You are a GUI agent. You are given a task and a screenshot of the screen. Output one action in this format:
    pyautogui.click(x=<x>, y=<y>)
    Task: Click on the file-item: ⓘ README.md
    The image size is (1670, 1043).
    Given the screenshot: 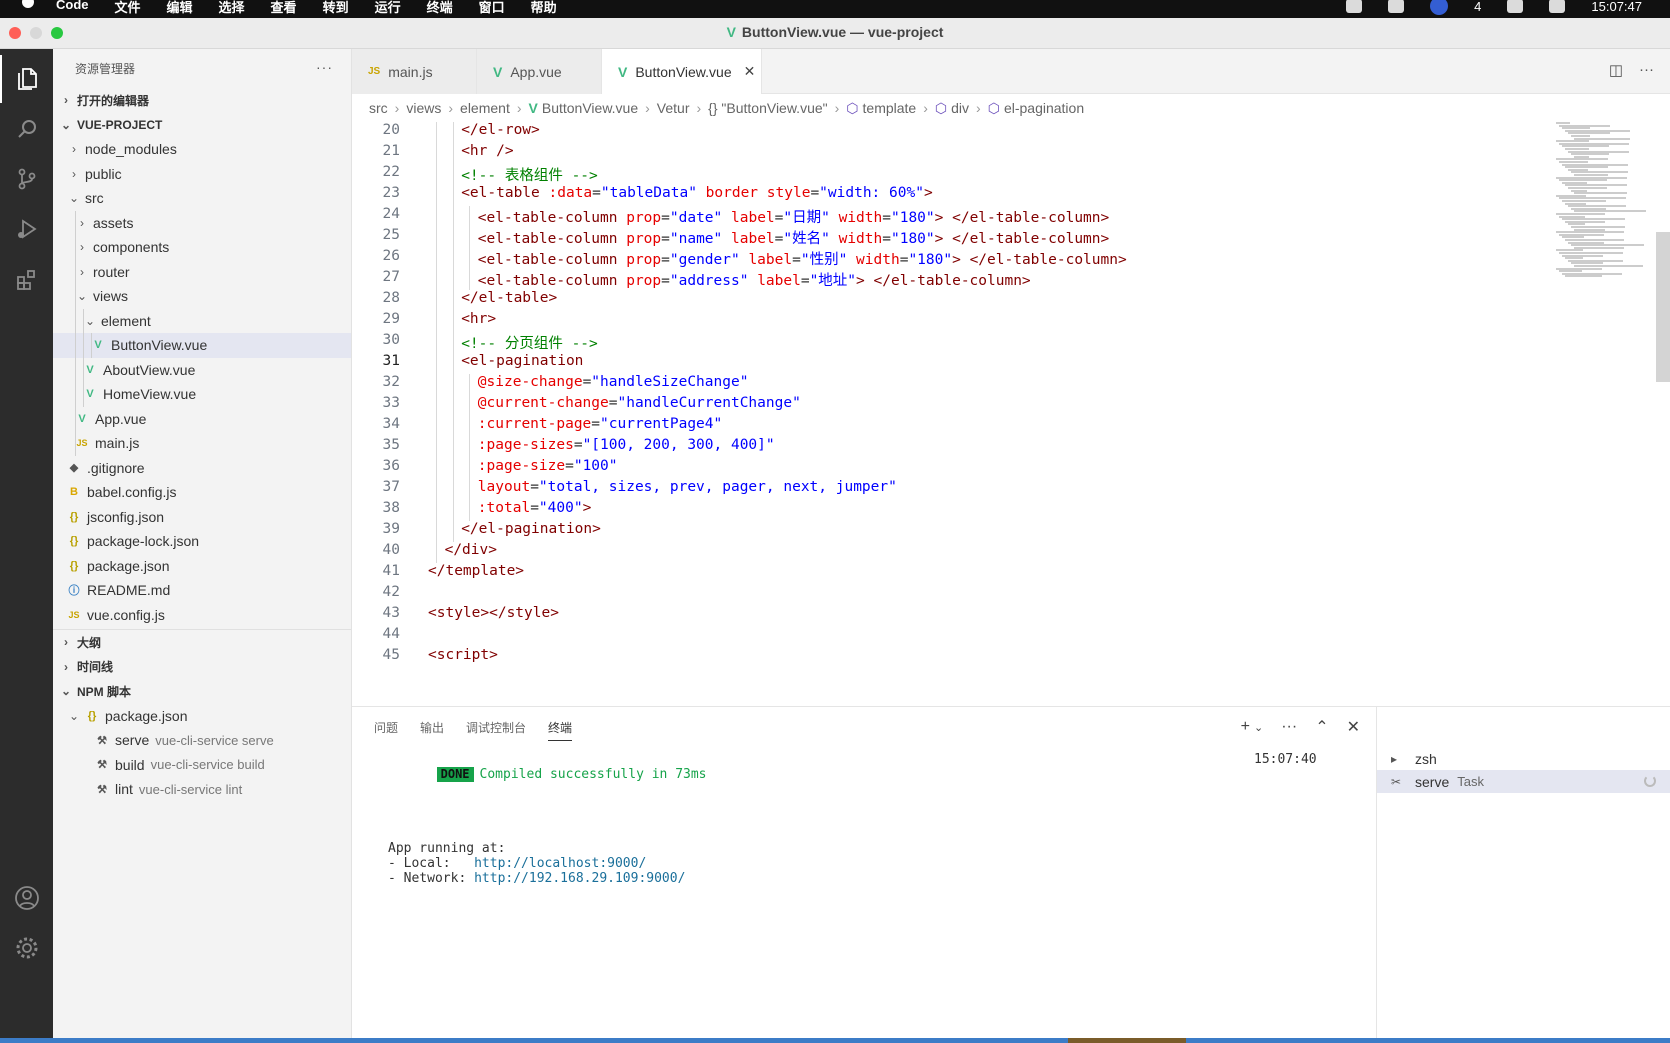 What is the action you would take?
    pyautogui.click(x=202, y=590)
    